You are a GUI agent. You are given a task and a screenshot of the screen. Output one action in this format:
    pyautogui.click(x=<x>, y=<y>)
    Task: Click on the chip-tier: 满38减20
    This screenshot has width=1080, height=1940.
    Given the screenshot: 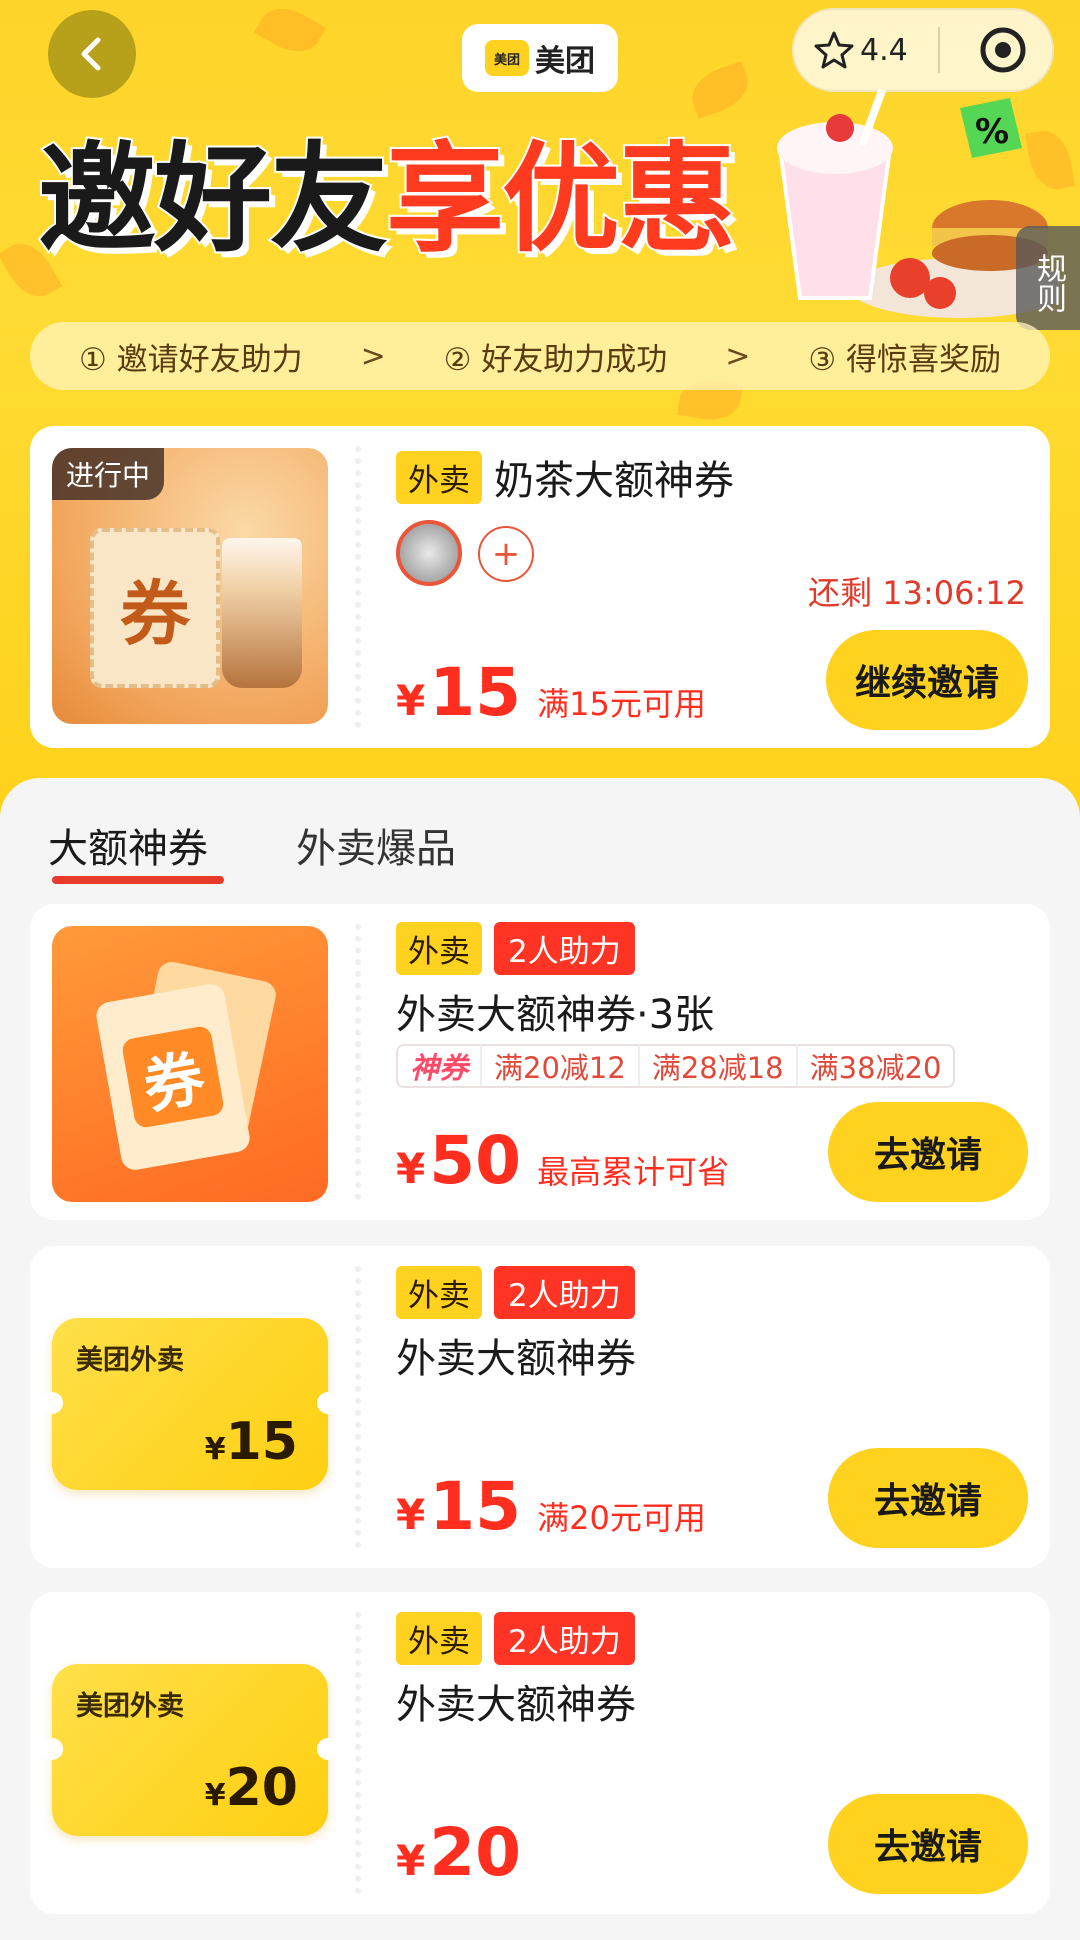 What is the action you would take?
    pyautogui.click(x=874, y=1066)
    